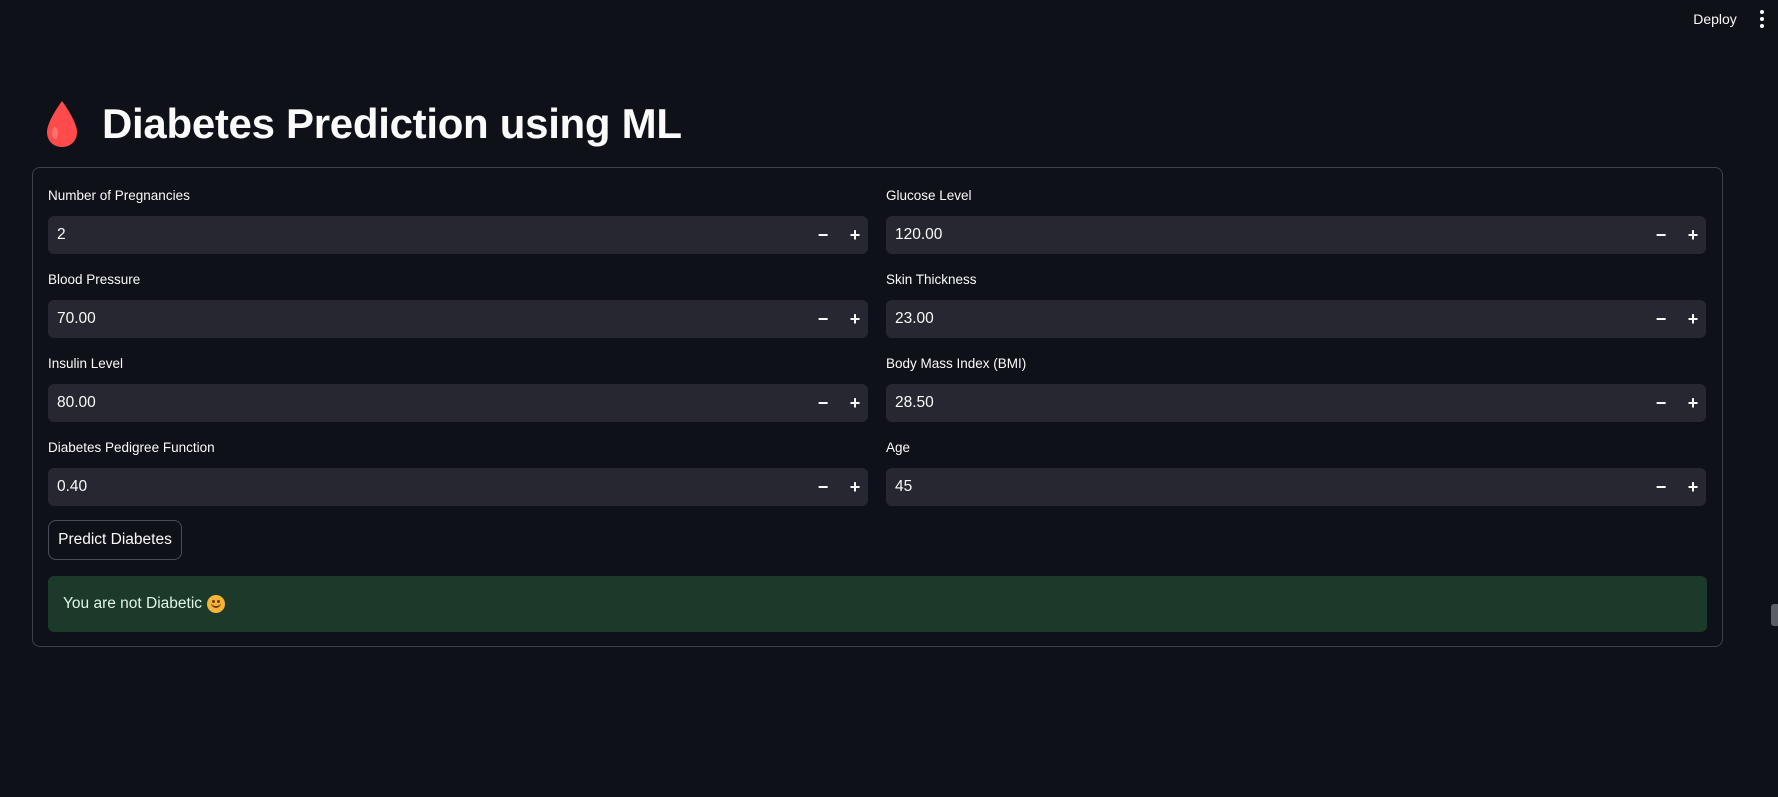 This screenshot has height=797, width=1778. What do you see at coordinates (94, 279) in the screenshot?
I see `field-label: Blood Pressure` at bounding box center [94, 279].